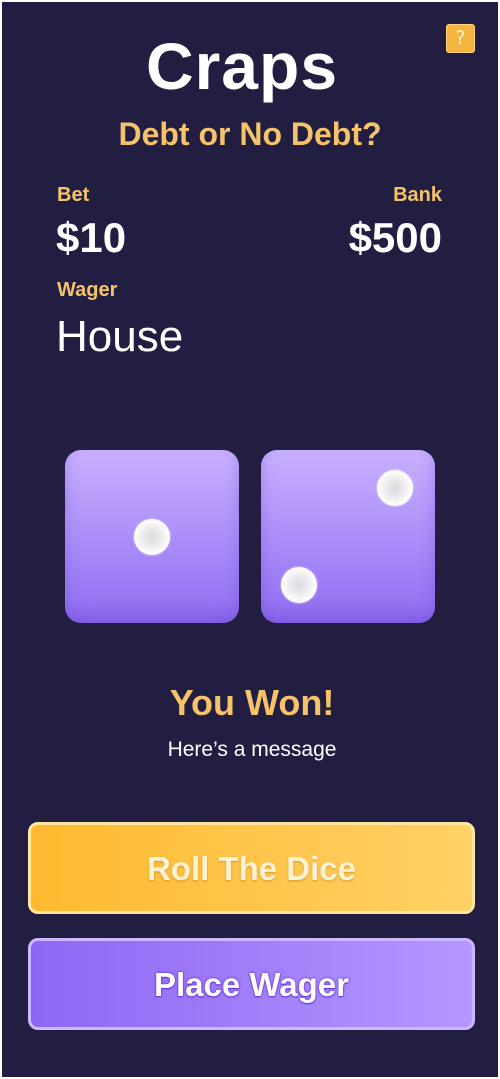  I want to click on roll-dice-button: Roll The Dice, so click(251, 868).